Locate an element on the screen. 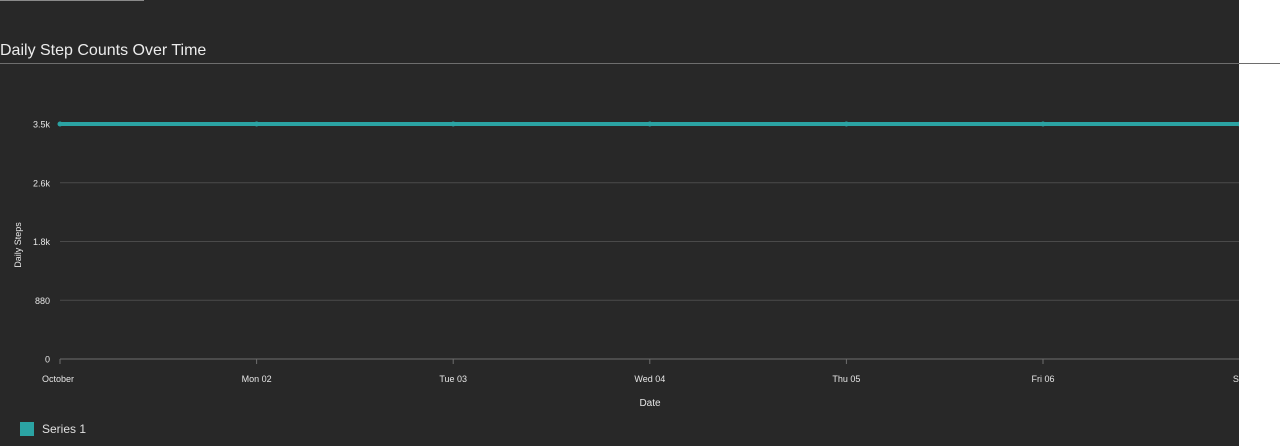  x-tick-label: Wed 04 is located at coordinates (649, 379).